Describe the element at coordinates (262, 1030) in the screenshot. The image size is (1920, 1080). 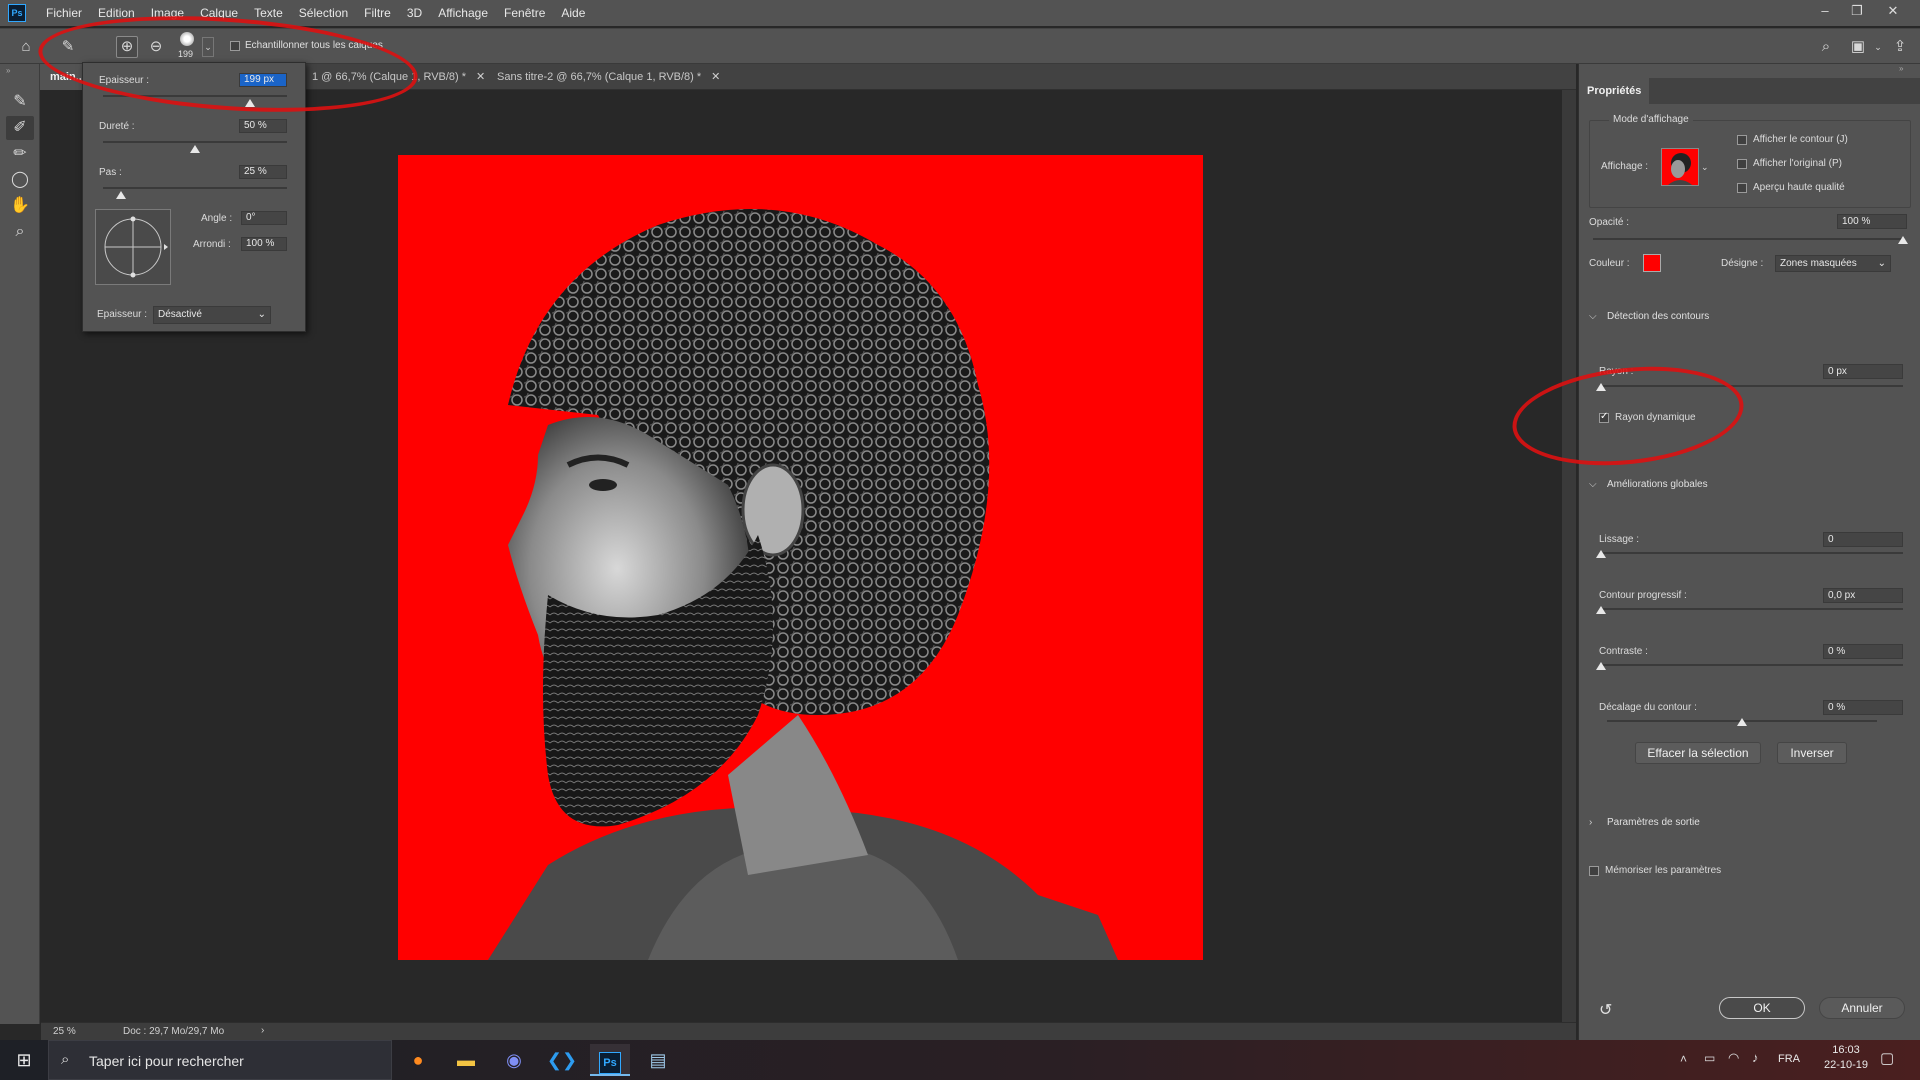
I see `status-menu-arrow-icon: ›` at that location.